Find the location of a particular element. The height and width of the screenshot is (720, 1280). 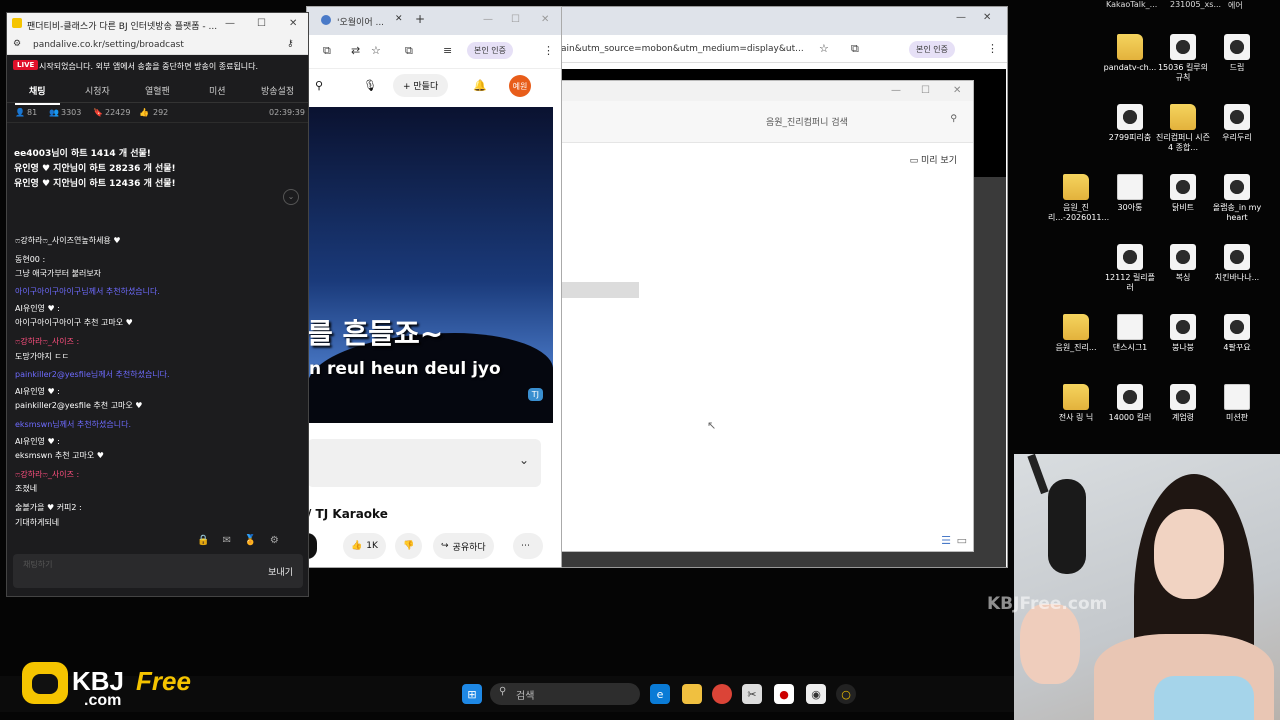

desktop-icon: 30아통 is located at coordinates (1130, 193).